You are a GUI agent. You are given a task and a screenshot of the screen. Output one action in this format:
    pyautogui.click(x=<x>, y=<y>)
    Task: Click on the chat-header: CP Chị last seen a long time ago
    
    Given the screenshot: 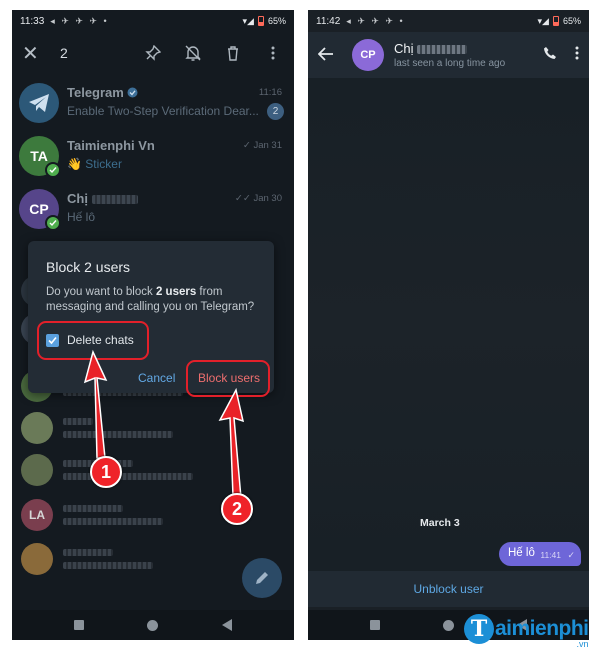 What is the action you would take?
    pyautogui.click(x=448, y=55)
    